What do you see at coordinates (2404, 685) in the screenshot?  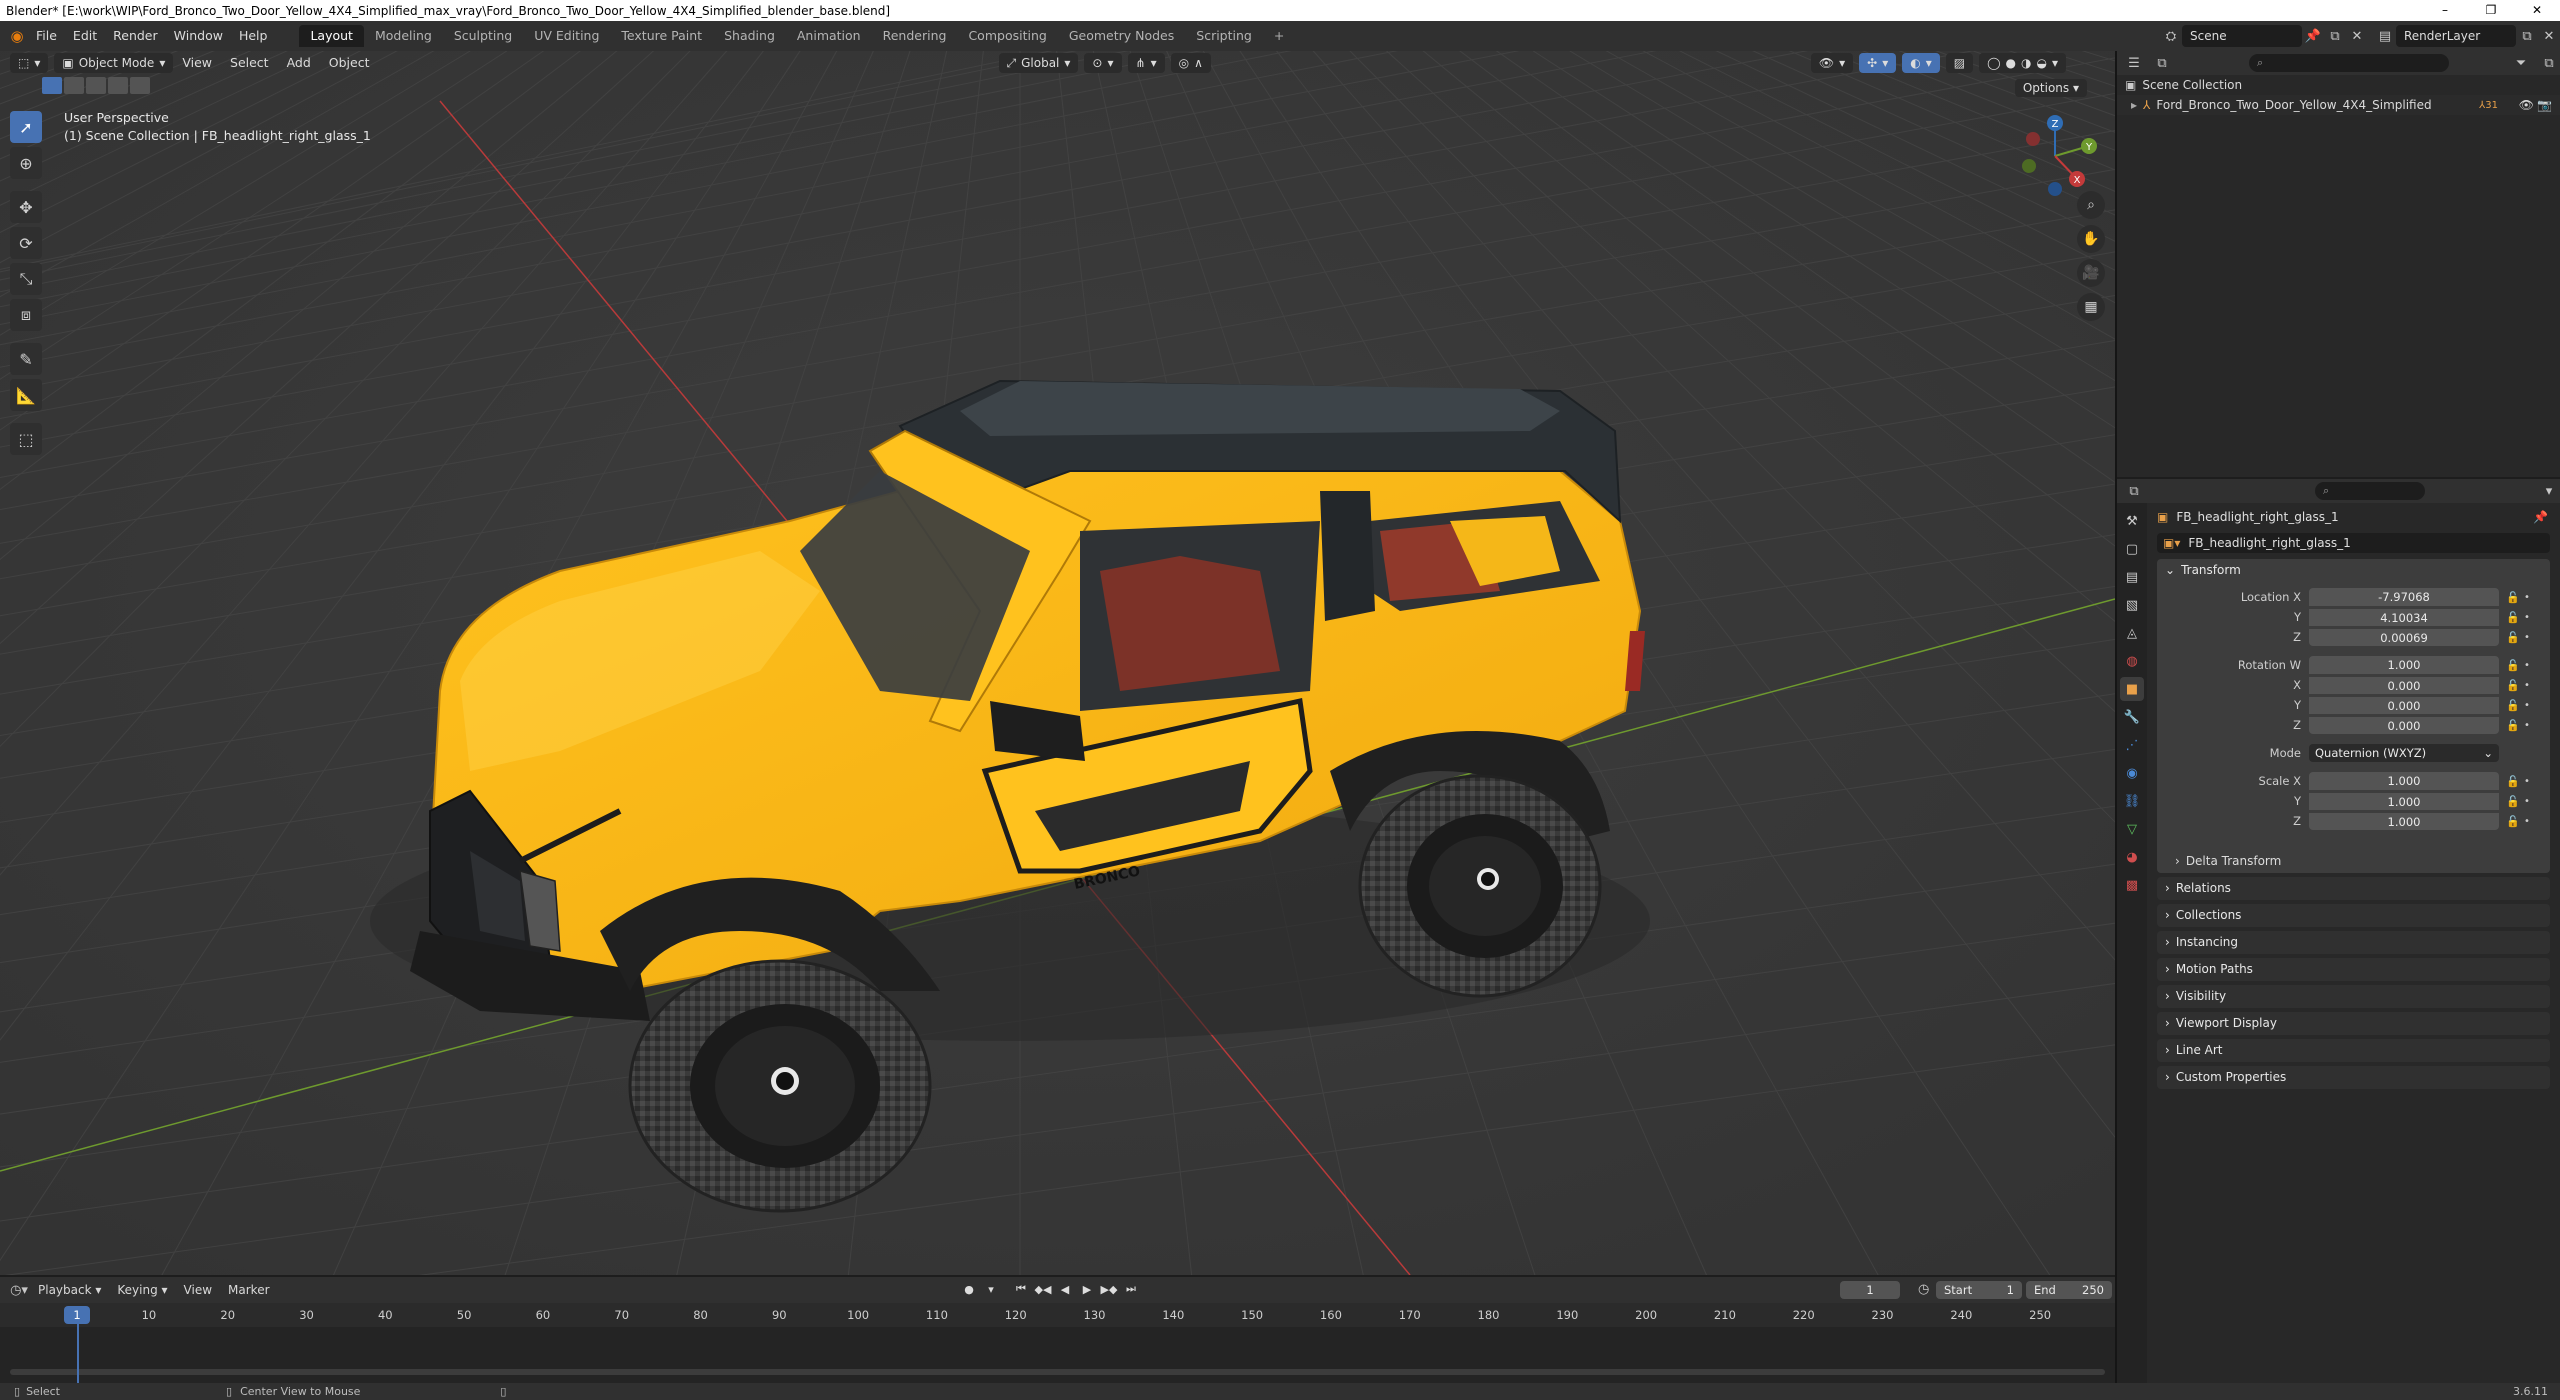 I see `rotation-x-field: 0.000` at bounding box center [2404, 685].